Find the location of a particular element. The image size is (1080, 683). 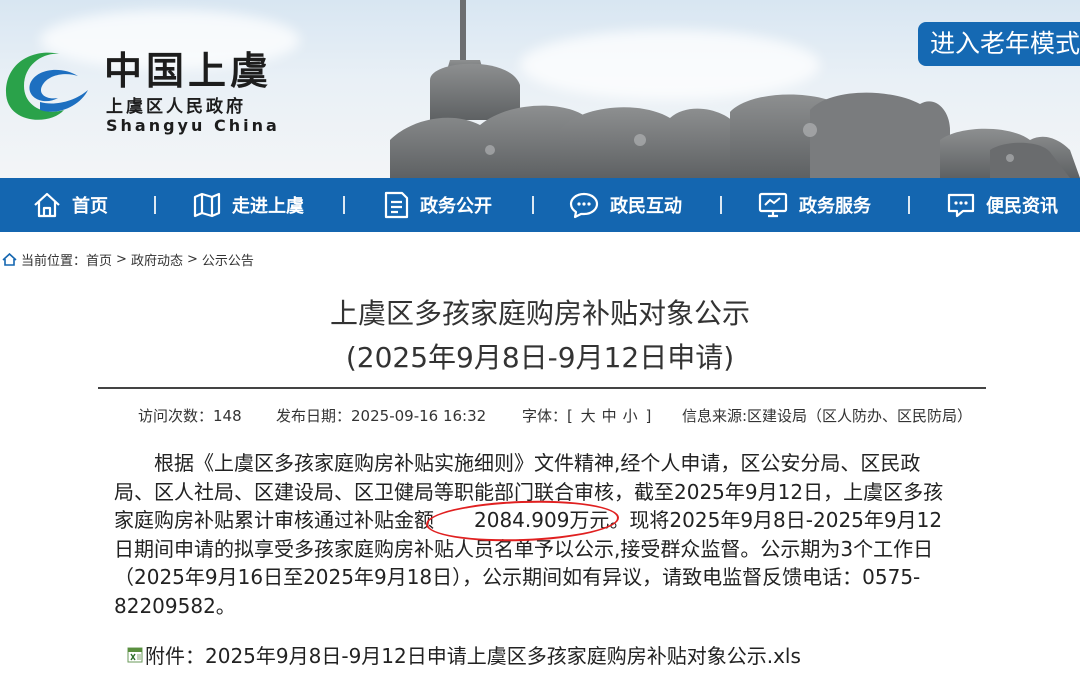

shangyu-logo-icon is located at coordinates (47, 86).